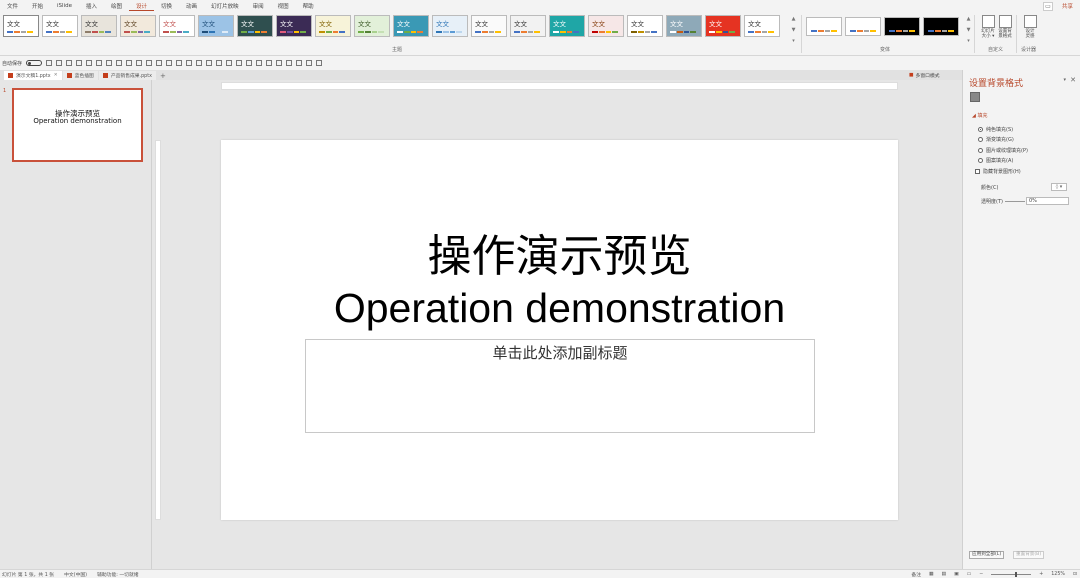 This screenshot has height=578, width=1080. Describe the element at coordinates (189, 63) in the screenshot. I see `align-icon` at that location.